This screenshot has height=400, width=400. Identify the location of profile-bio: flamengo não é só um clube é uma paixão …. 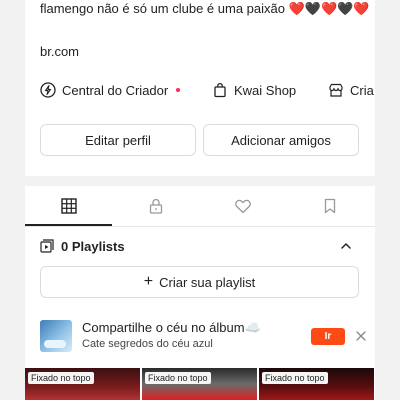
(205, 8).